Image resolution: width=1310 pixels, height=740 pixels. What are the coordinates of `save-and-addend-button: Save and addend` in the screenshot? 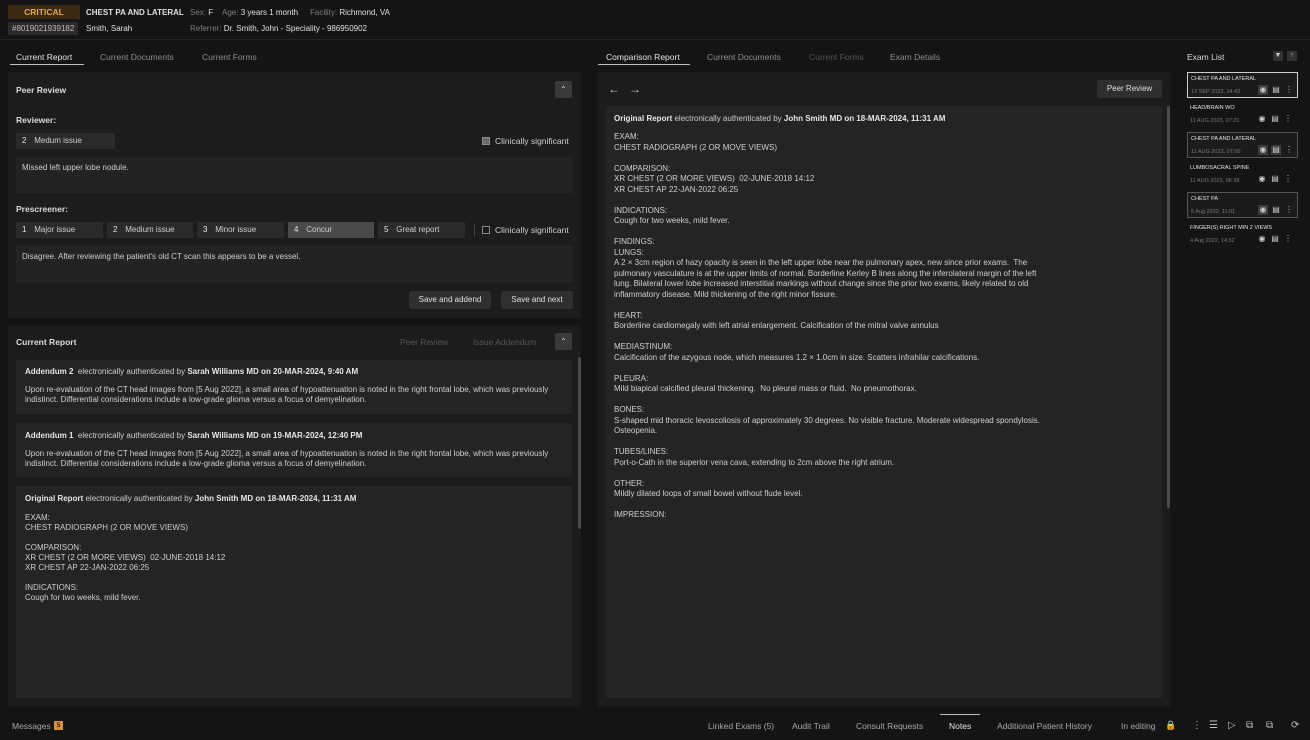 It's located at (450, 300).